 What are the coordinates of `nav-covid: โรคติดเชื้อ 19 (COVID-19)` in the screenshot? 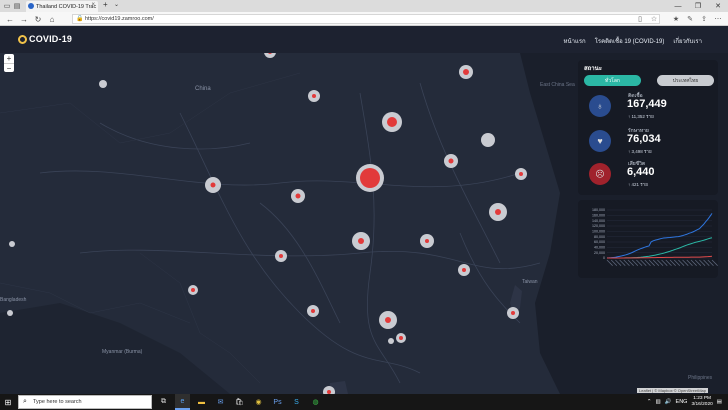 It's located at (630, 41).